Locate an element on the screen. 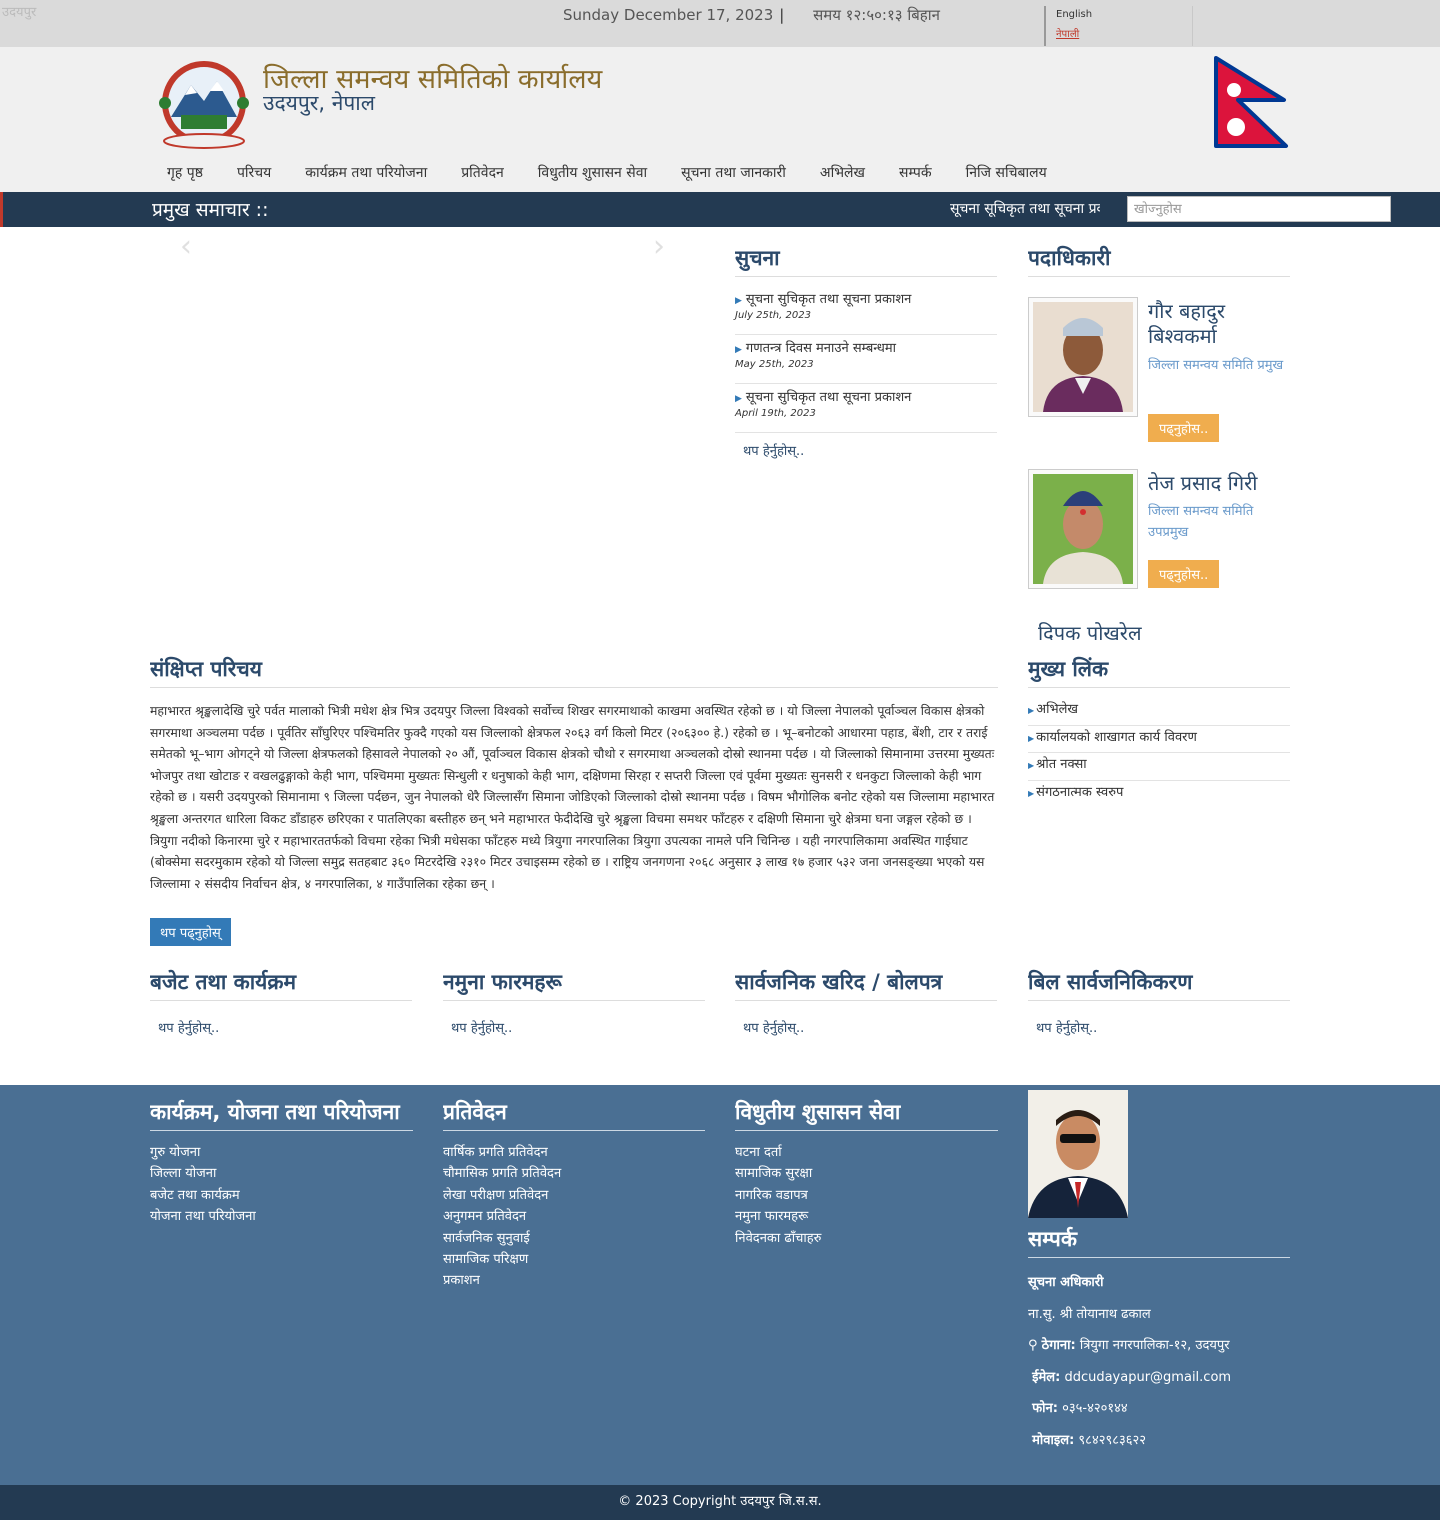  footer-link: सामाजिक परिक्षण is located at coordinates (502, 1259).